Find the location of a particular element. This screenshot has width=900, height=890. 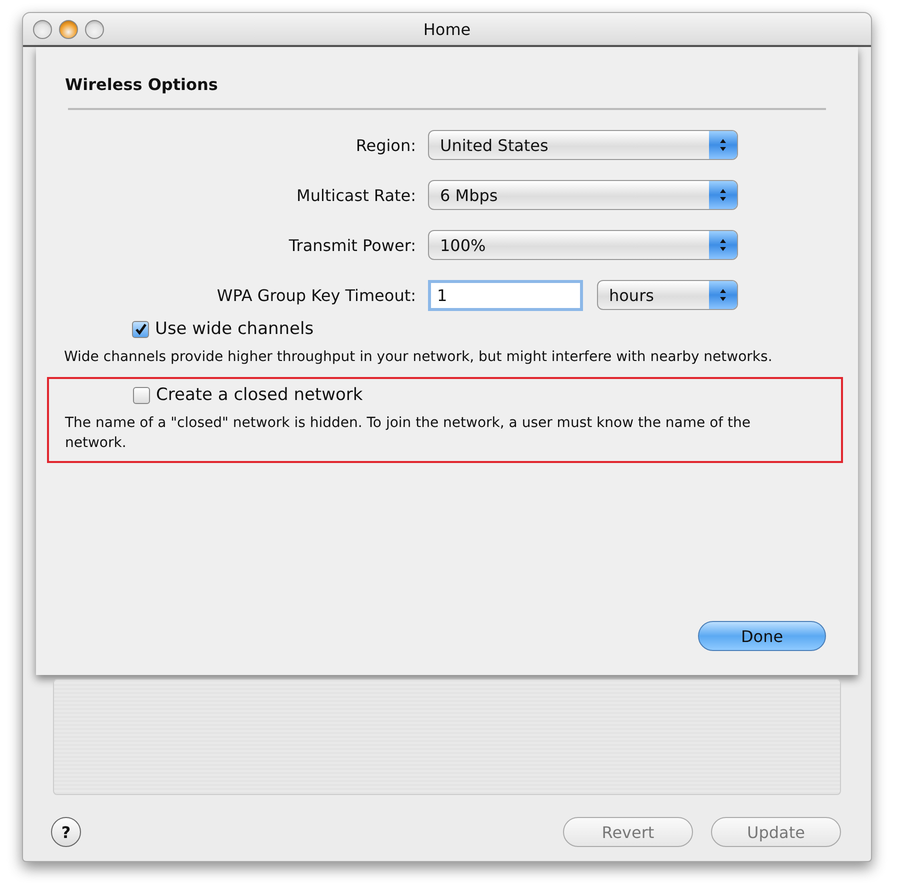

checkbox: Create a closed network is located at coordinates (248, 395).